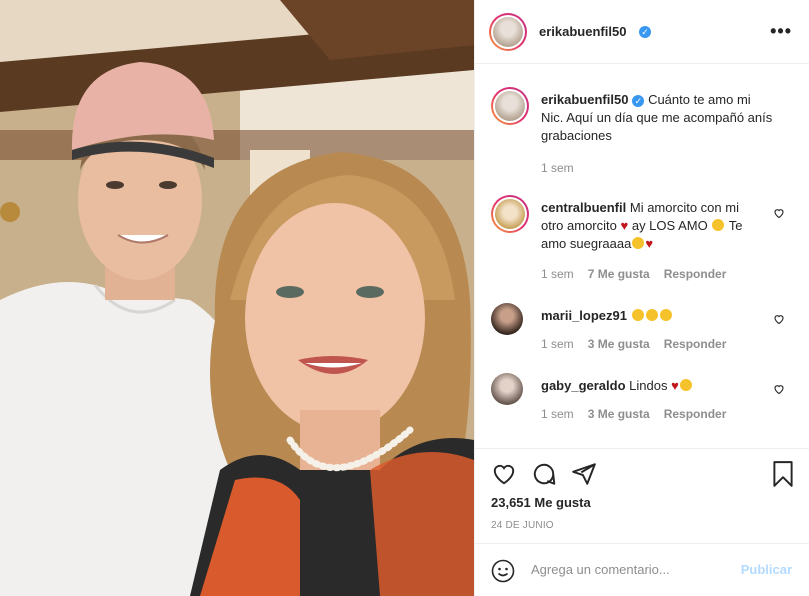  I want to click on post-header: erikabuenfil50 ✓ •••, so click(642, 32).